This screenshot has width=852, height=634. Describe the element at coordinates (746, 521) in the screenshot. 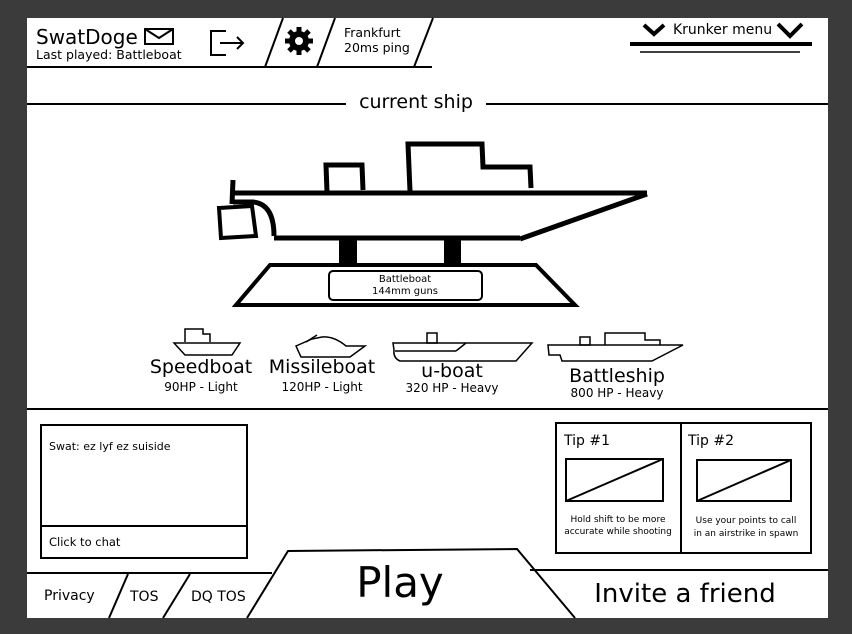

I see `tip-text: Use your points to call` at that location.